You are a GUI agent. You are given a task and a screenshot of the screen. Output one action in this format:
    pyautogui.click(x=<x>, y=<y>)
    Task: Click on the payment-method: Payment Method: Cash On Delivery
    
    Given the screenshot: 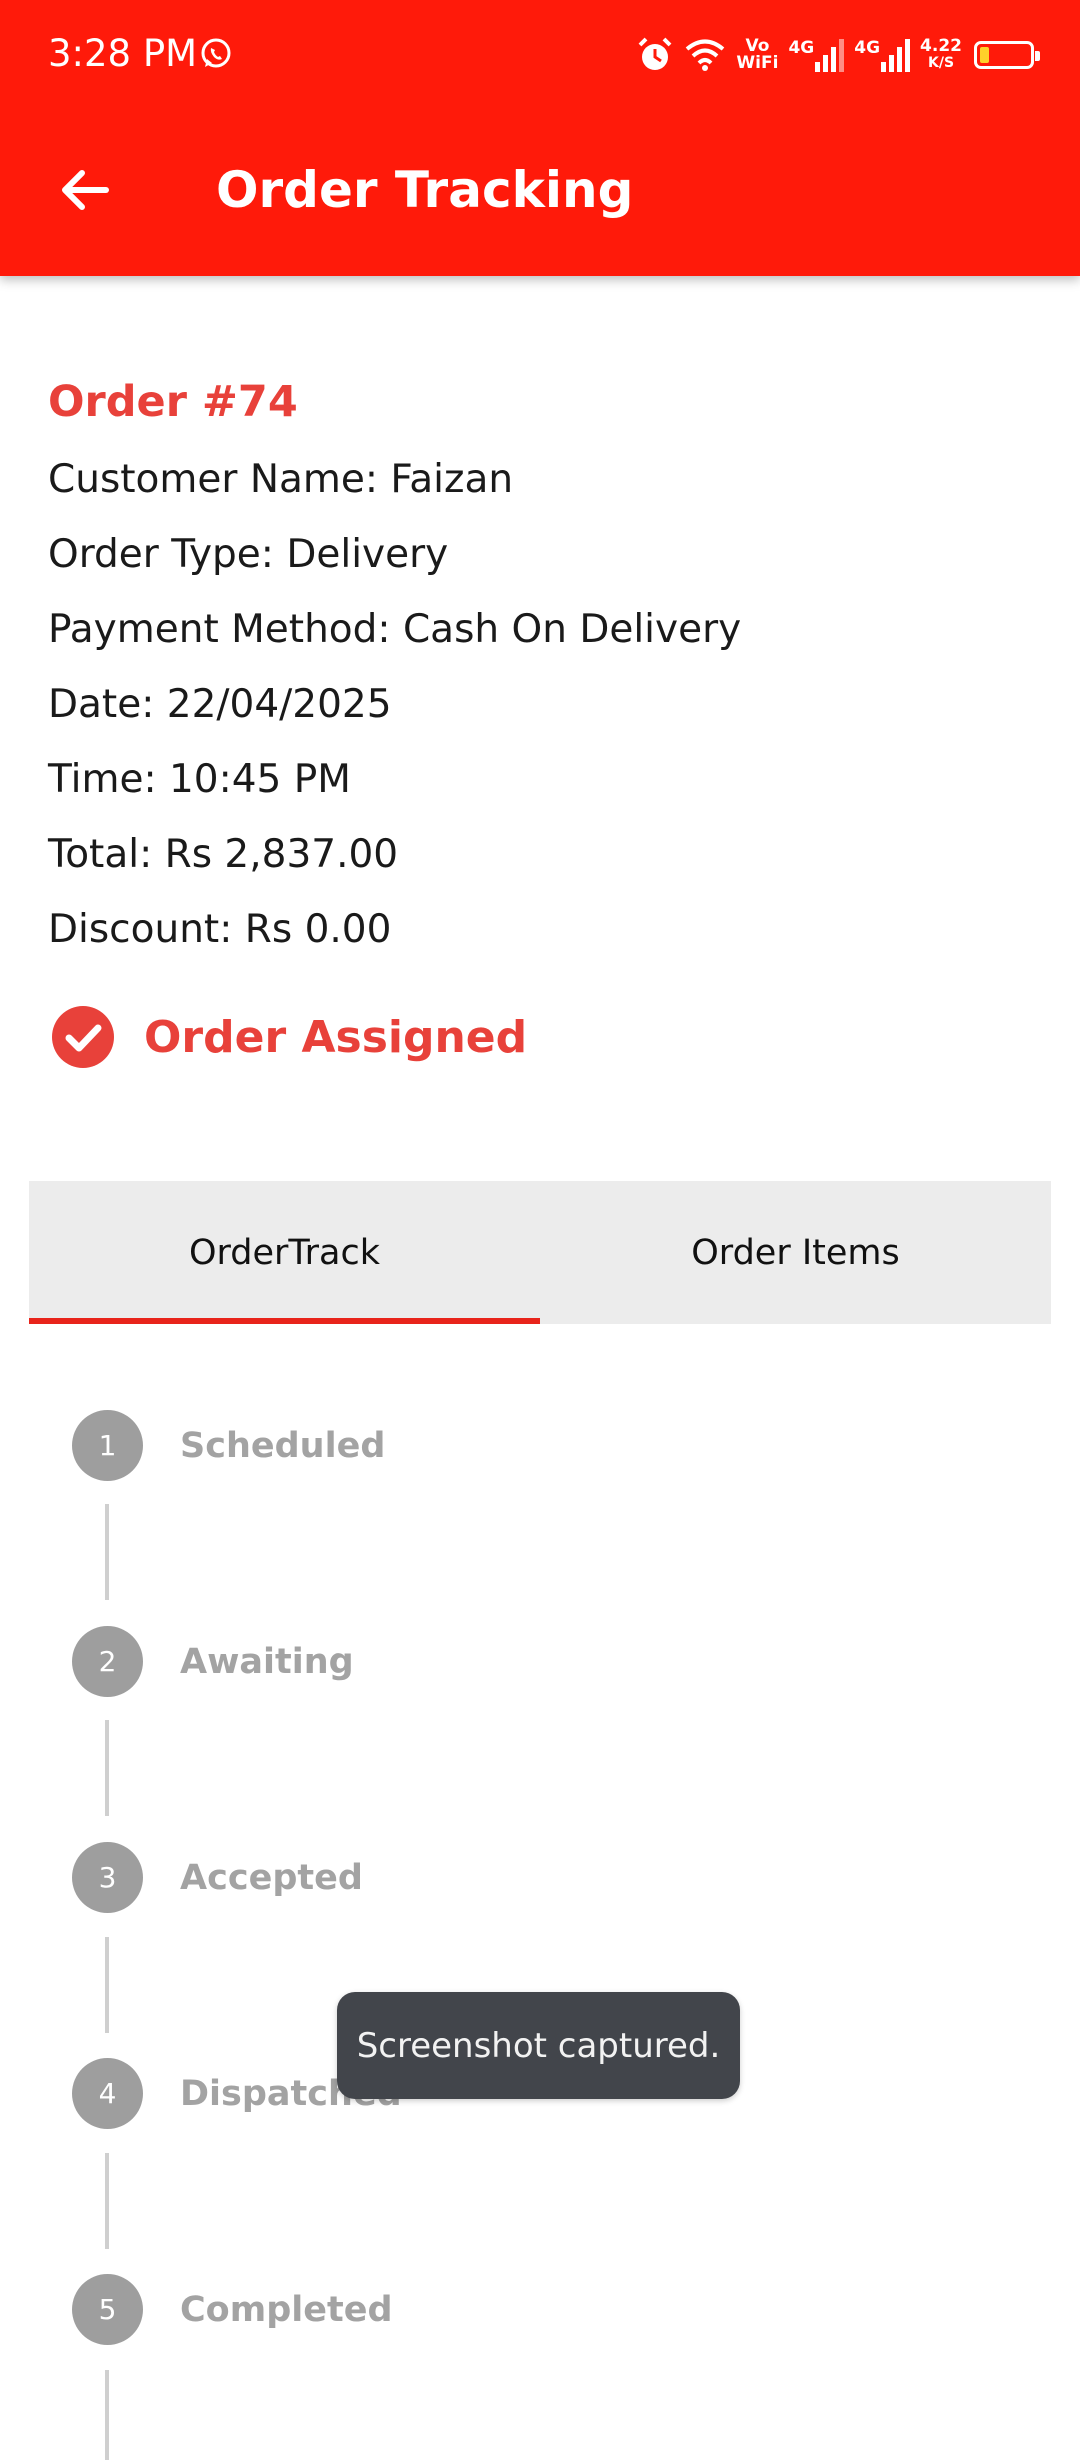 What is the action you would take?
    pyautogui.click(x=395, y=629)
    